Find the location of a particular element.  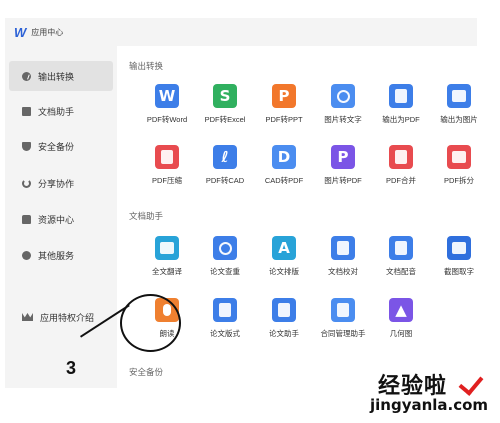

app-export-pdf: 输出为PDF is located at coordinates (401, 108).